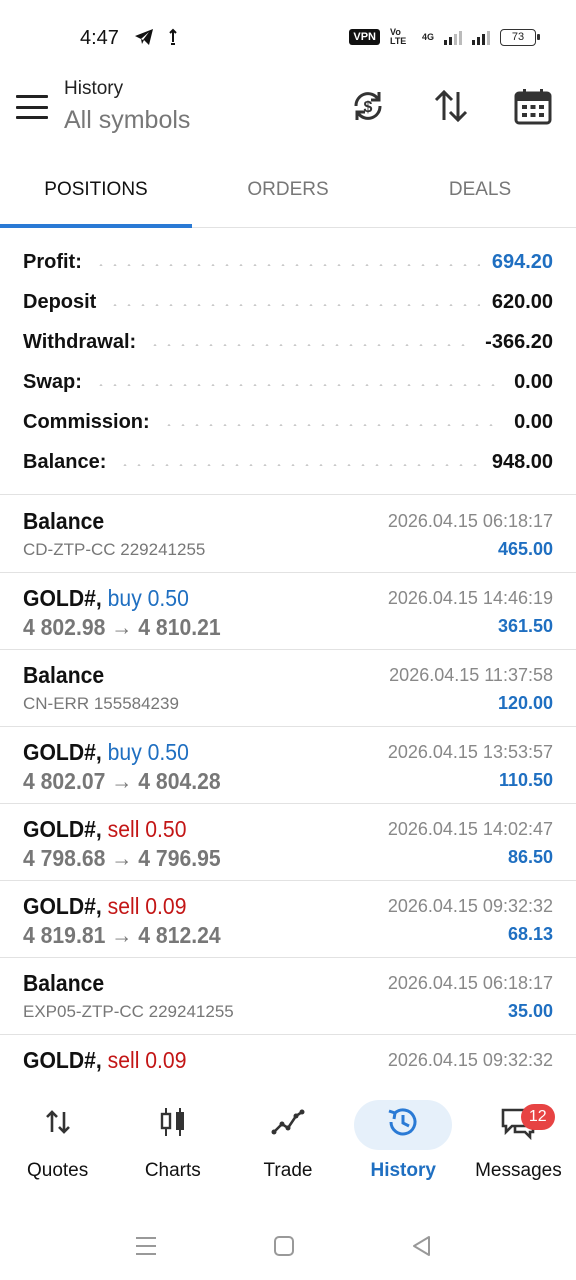 The image size is (576, 1280). I want to click on trade-line-icon, so click(288, 1122).